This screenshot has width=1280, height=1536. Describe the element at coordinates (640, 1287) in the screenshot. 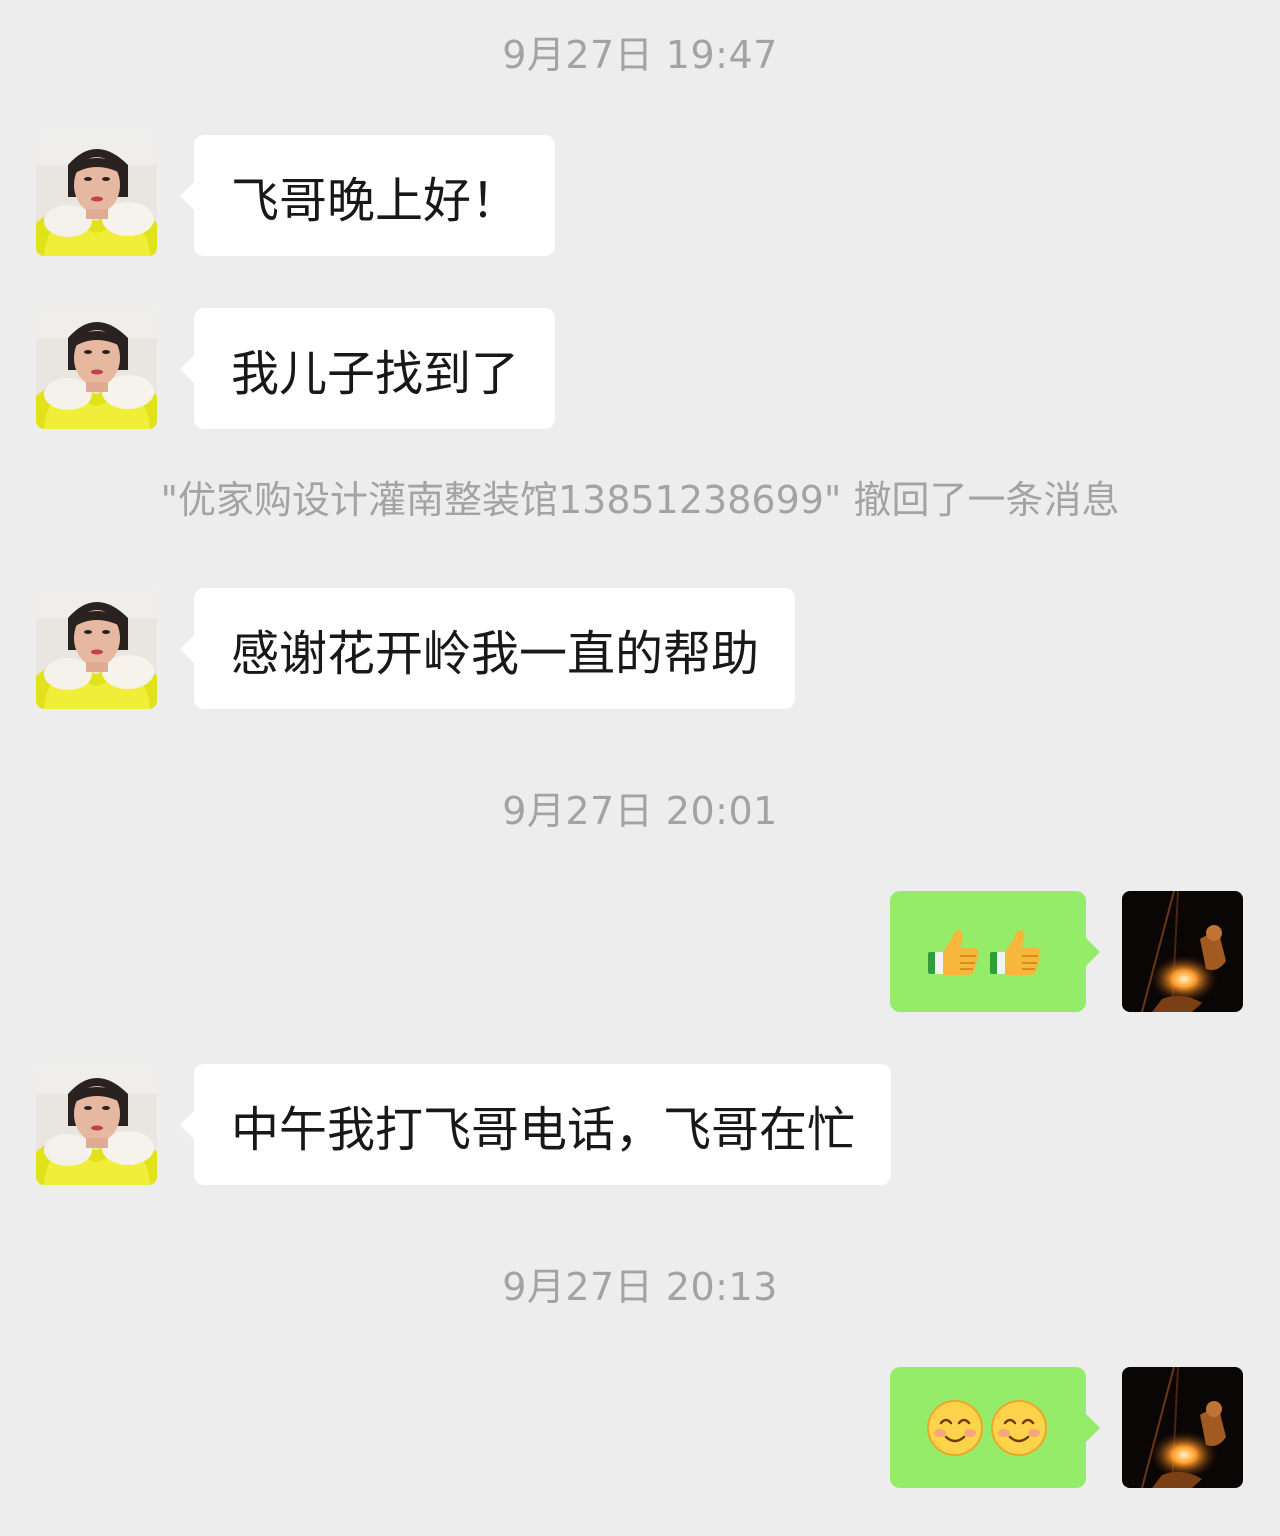

I see `timestamp: 9月27日 20:13` at that location.